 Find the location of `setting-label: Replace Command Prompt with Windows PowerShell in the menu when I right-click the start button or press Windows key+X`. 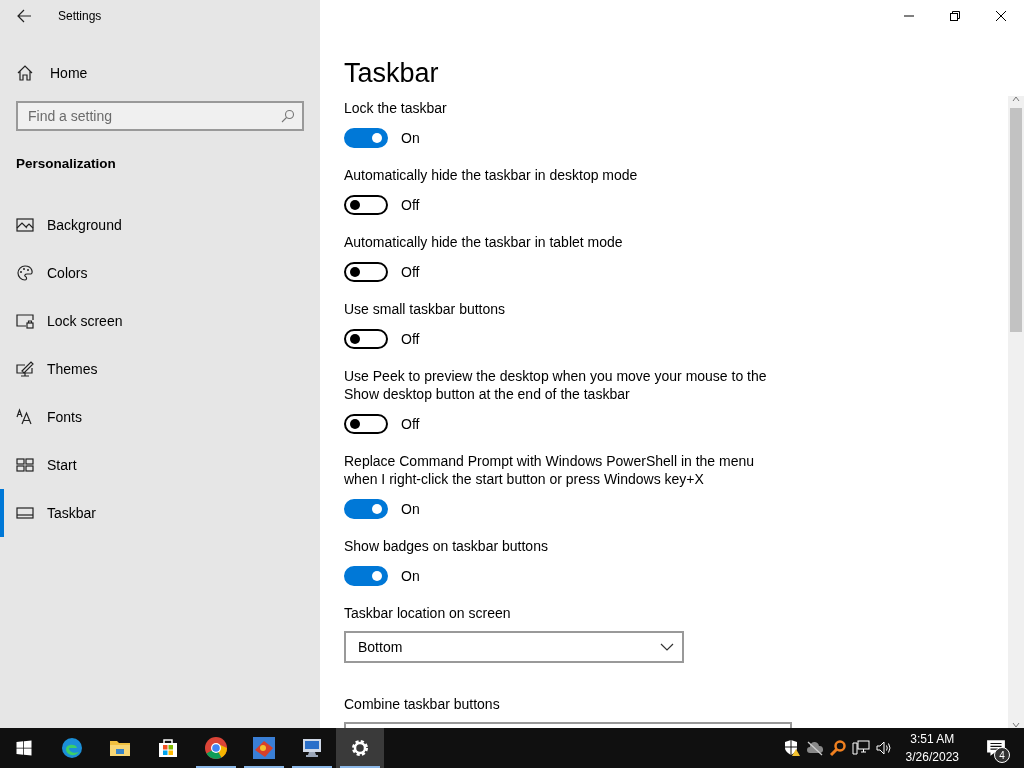

setting-label: Replace Command Prompt with Windows PowerShell in the menu when I right-click the start button or press Windows key+X is located at coordinates (550, 470).